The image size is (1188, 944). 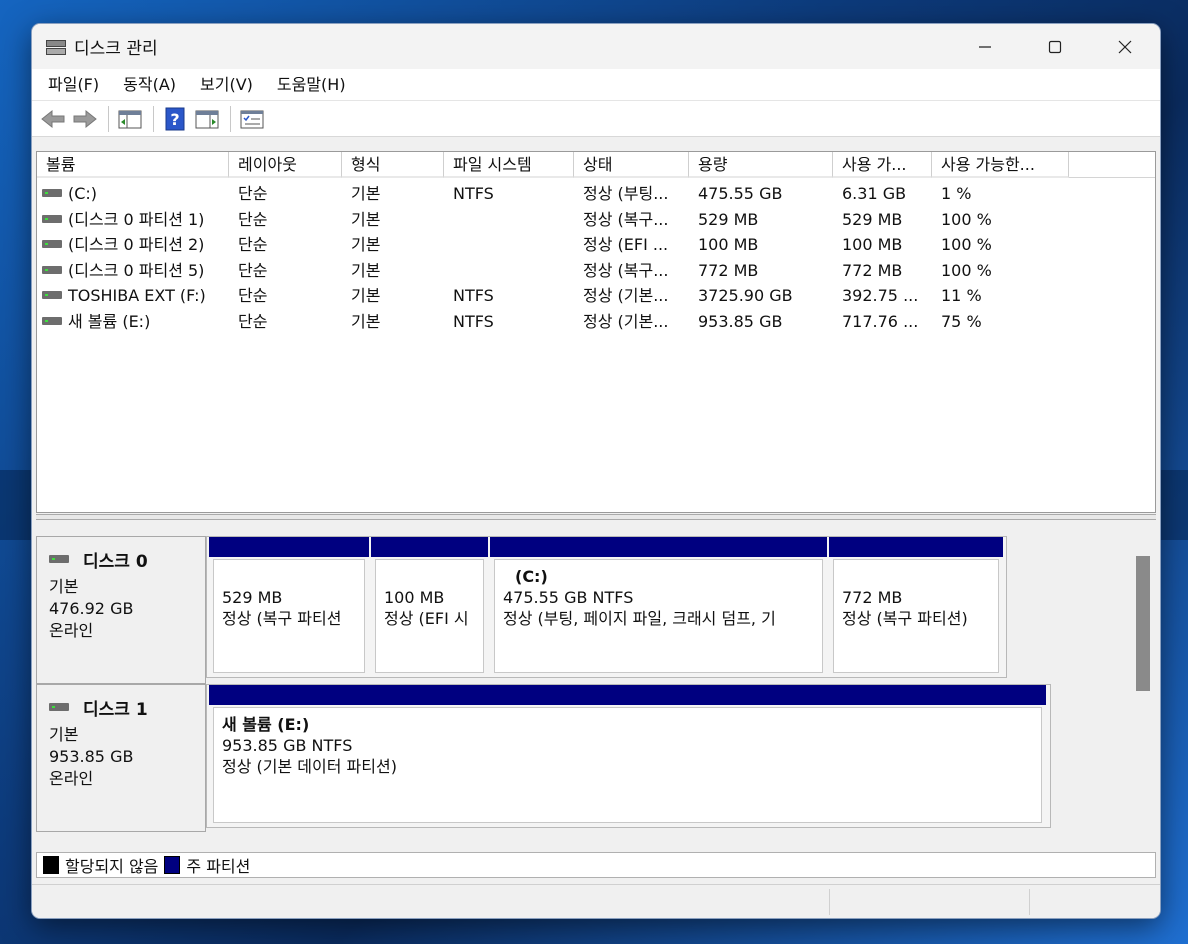 I want to click on partition-e: 새 볼륨 (E:) 953.85 GB NTFS 정상 (기본 데이터 파티션), so click(x=627, y=756).